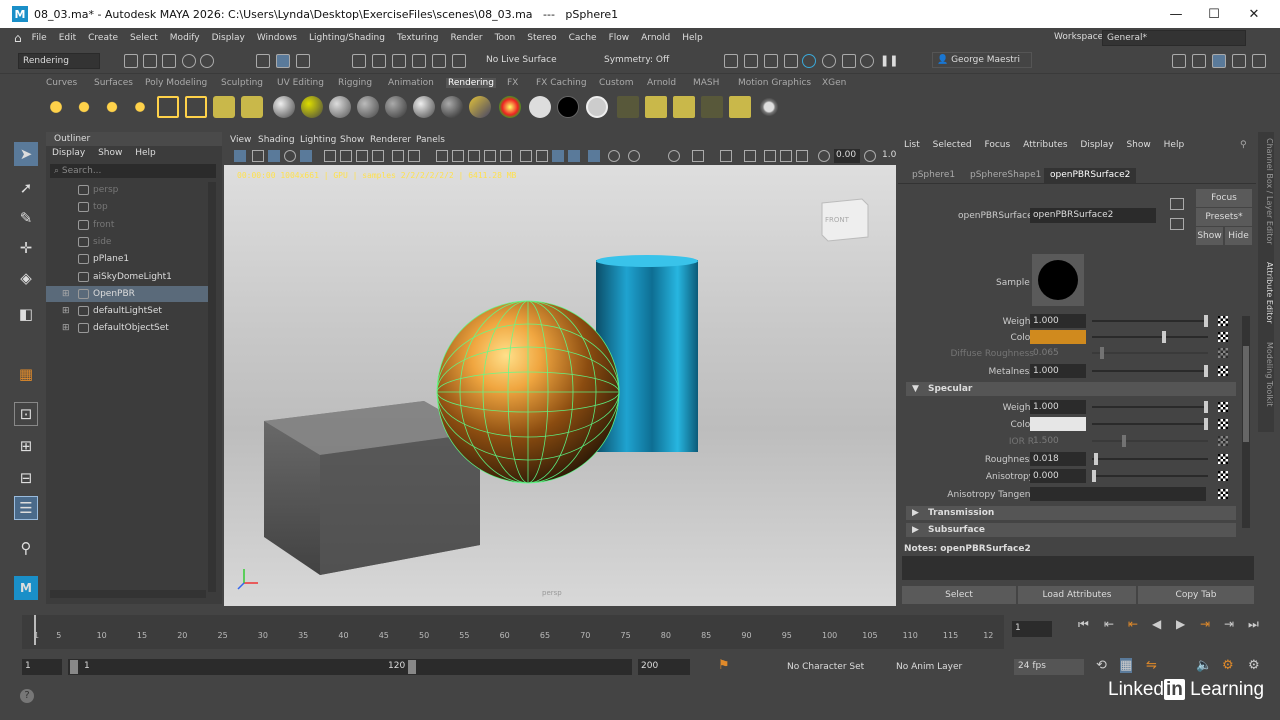 This screenshot has width=1280, height=720. What do you see at coordinates (452, 107) in the screenshot?
I see `layered-shader-icon` at bounding box center [452, 107].